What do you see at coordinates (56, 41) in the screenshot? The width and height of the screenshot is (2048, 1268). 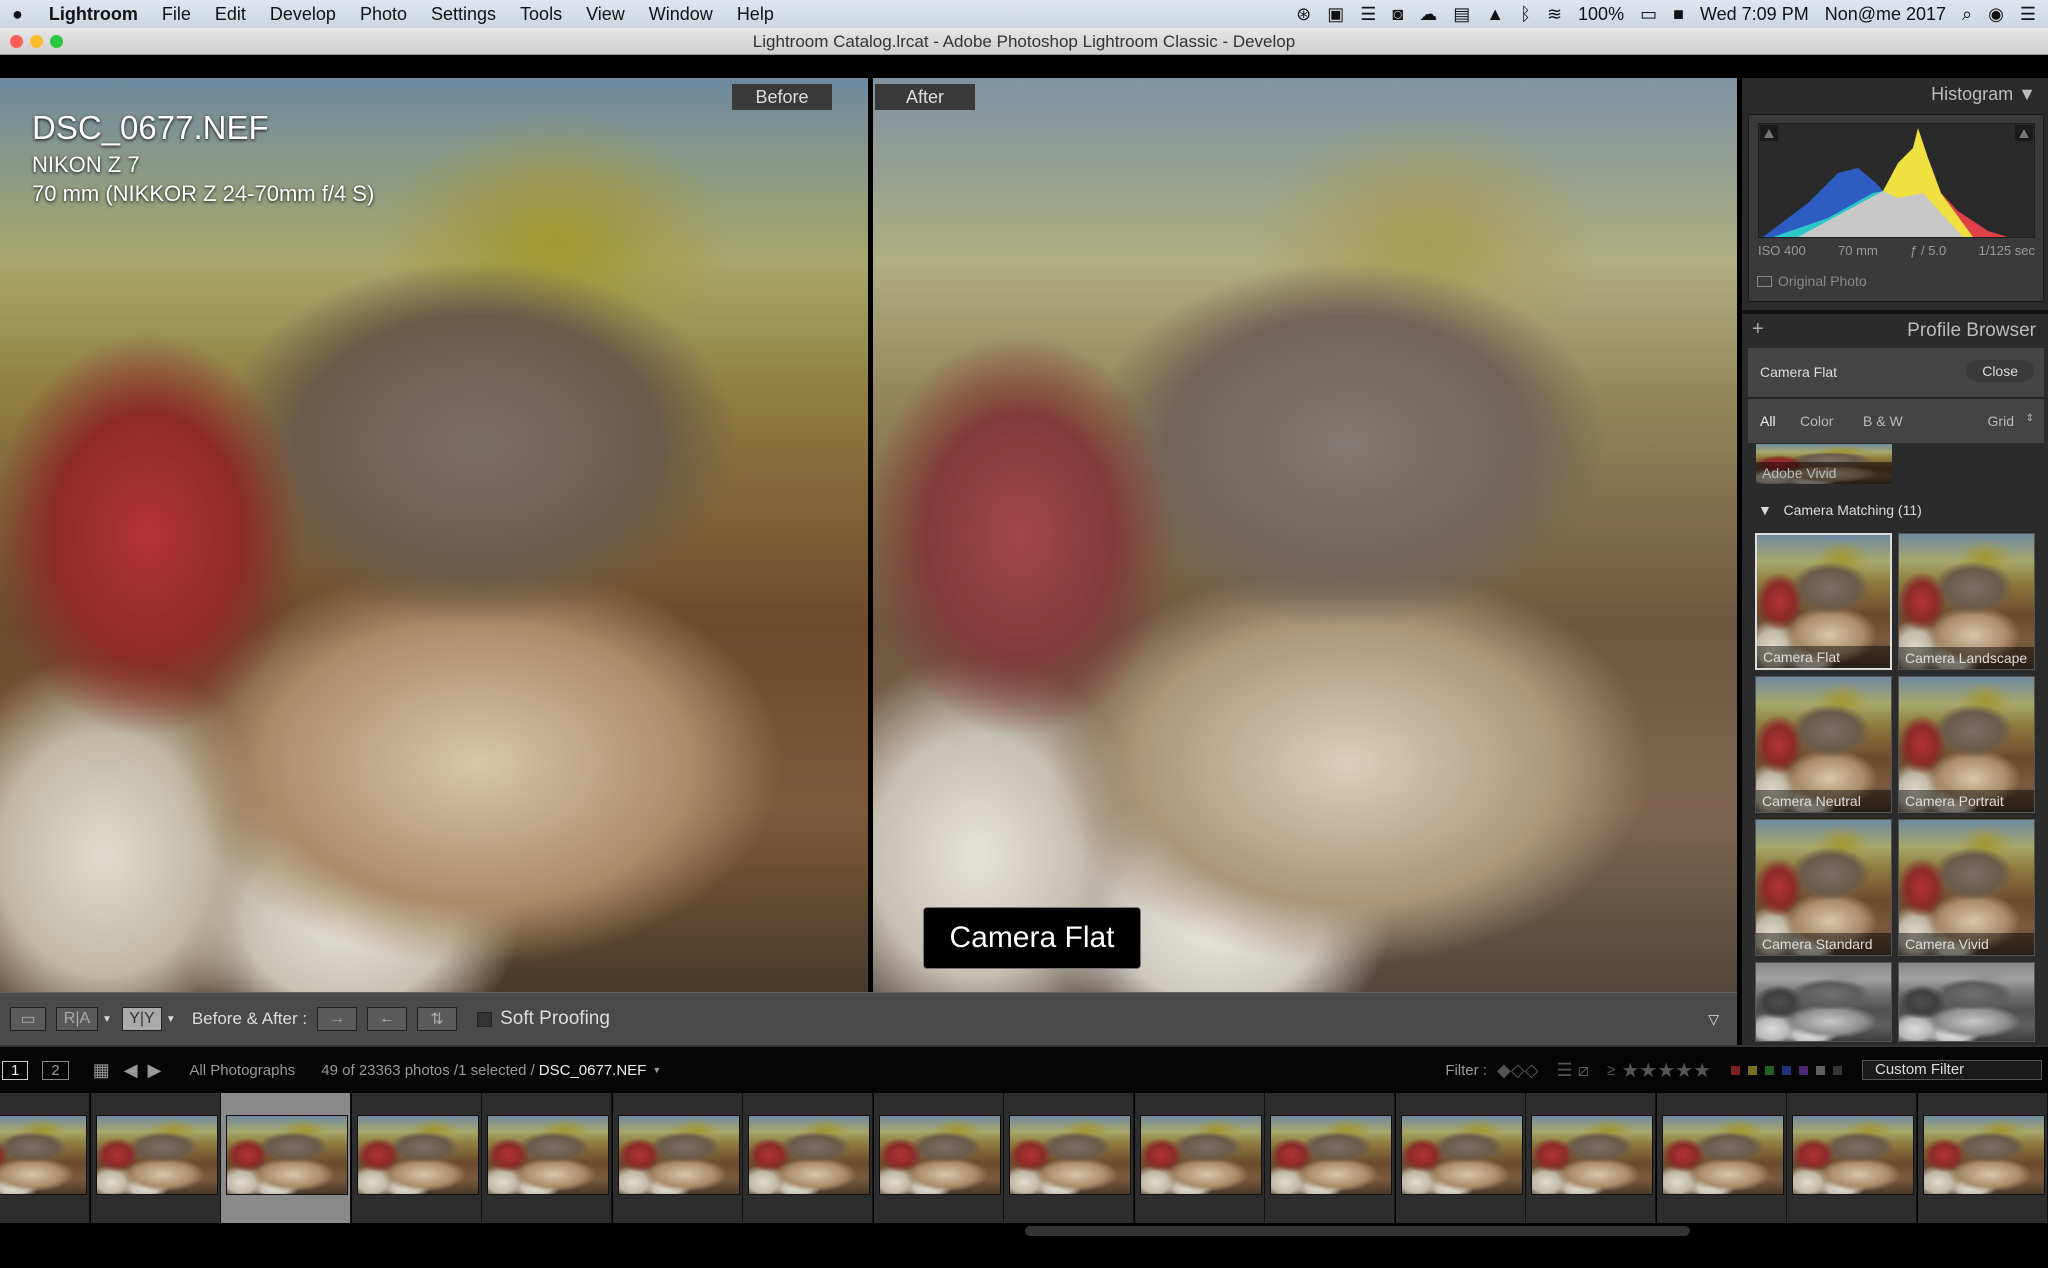 I see `zoom-window-button` at bounding box center [56, 41].